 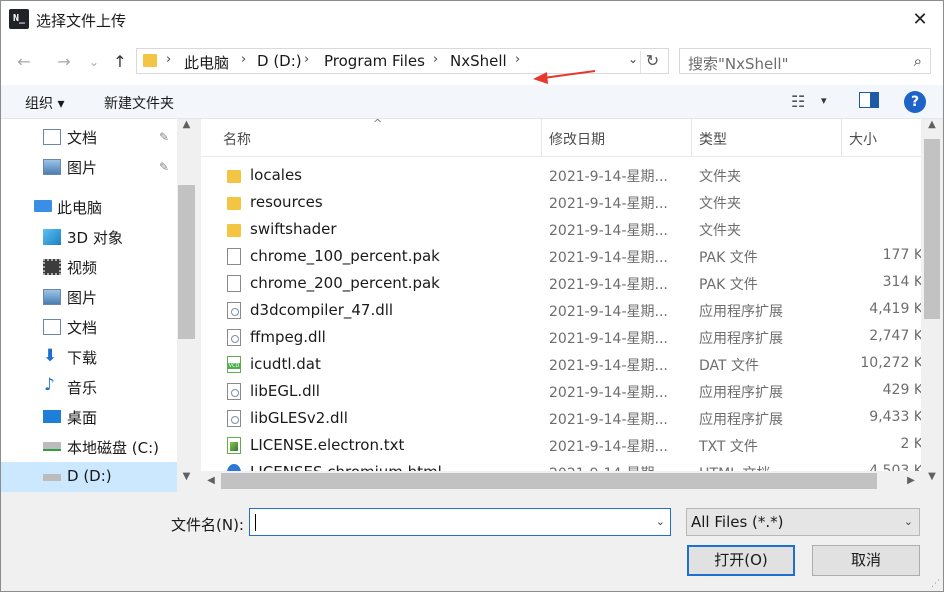 I want to click on column-header-name: 名称, so click(x=237, y=139).